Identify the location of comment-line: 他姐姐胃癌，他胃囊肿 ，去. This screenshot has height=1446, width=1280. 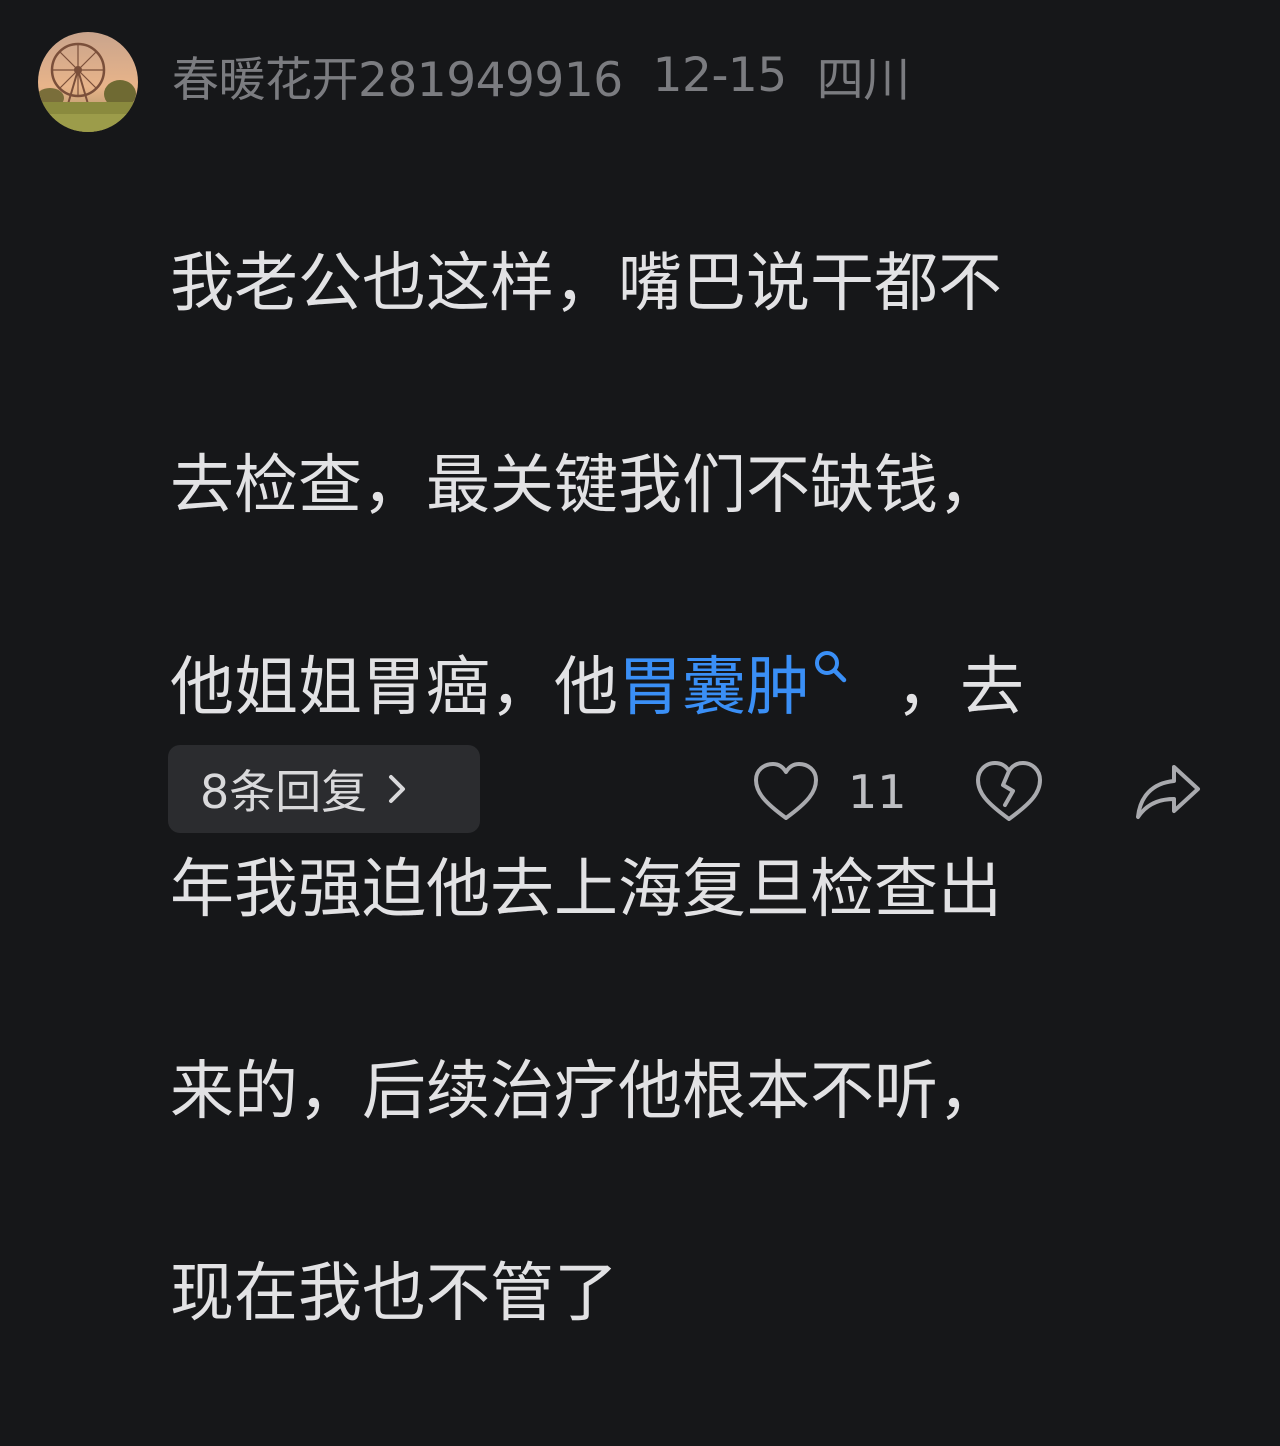
(675, 688).